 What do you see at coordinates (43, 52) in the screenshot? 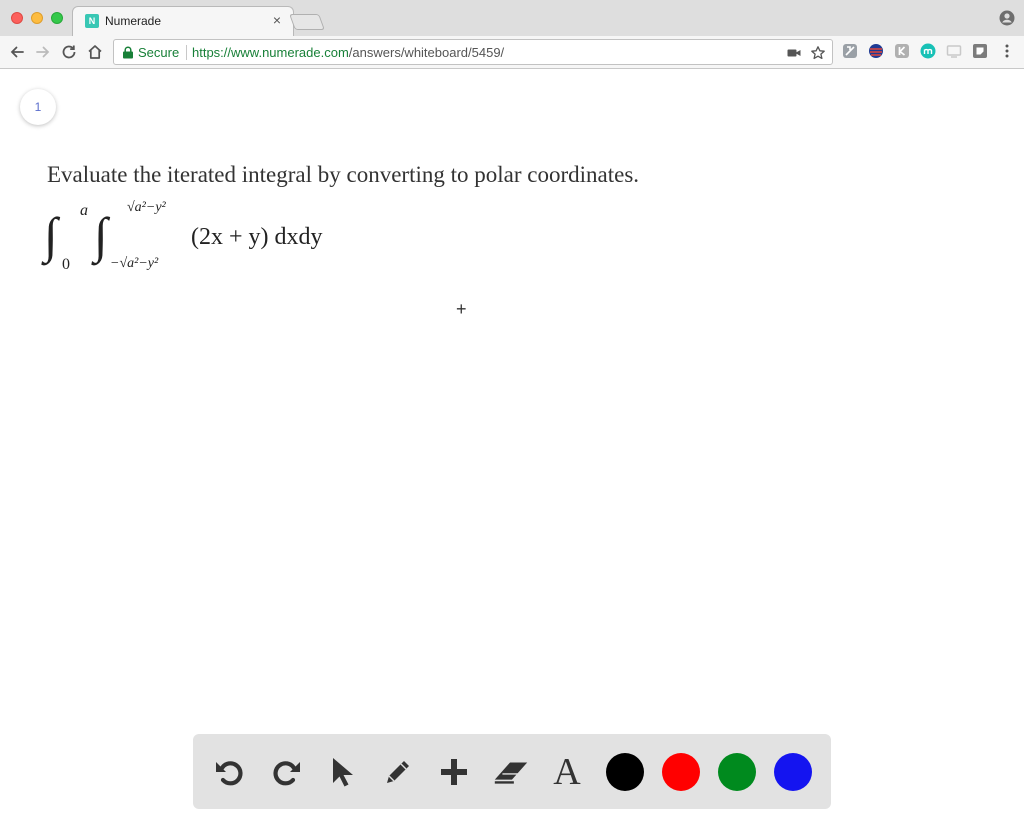
I see `forward-arrow-icon` at bounding box center [43, 52].